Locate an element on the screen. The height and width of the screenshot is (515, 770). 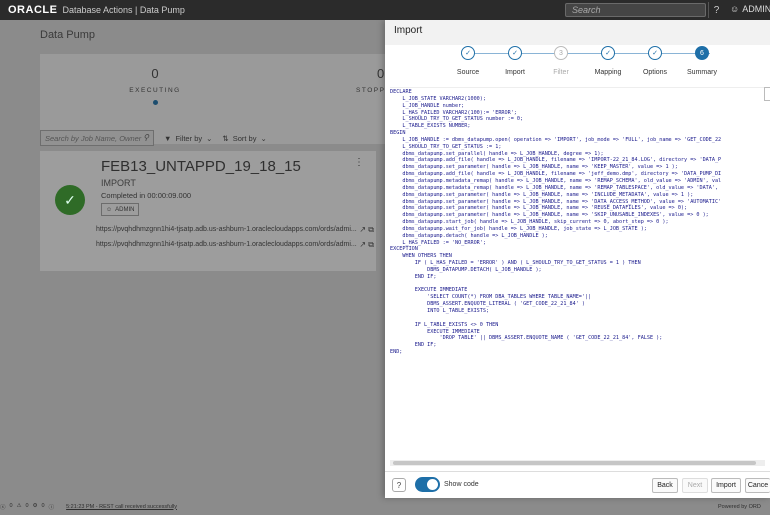
step-summary: 6 Summary is located at coordinates (702, 61).